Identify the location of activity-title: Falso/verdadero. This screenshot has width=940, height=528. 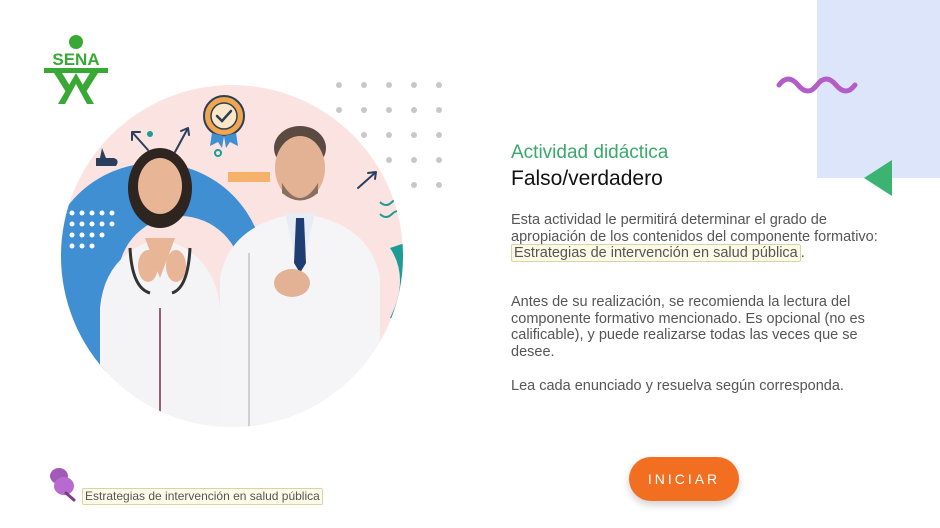
(587, 178).